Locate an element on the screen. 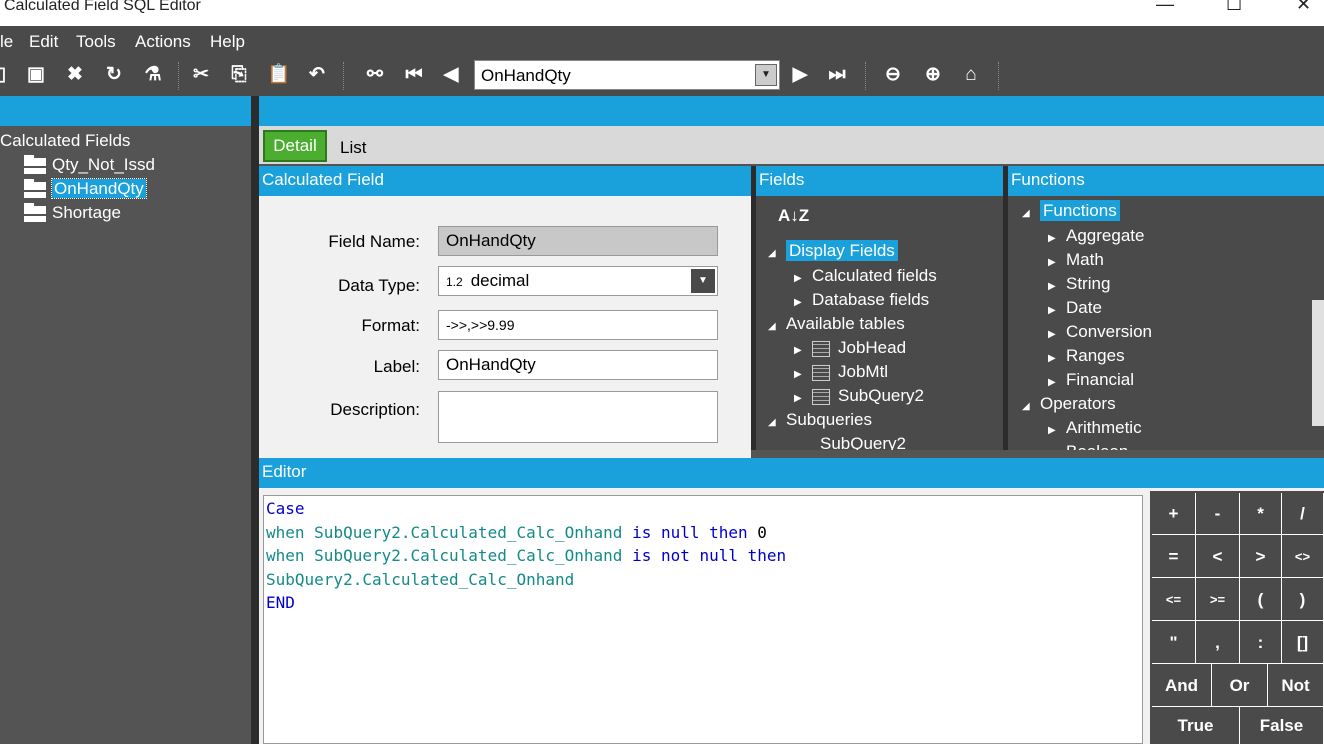 Image resolution: width=1324 pixels, height=744 pixels. op-less-equal-button: <= is located at coordinates (1174, 599).